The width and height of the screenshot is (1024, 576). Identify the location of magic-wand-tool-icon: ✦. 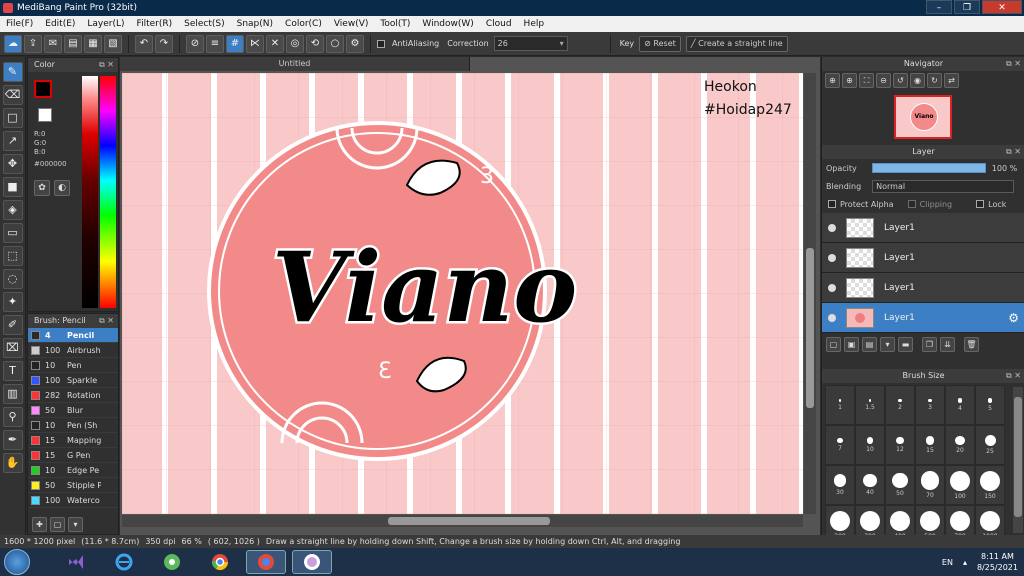
(12, 302).